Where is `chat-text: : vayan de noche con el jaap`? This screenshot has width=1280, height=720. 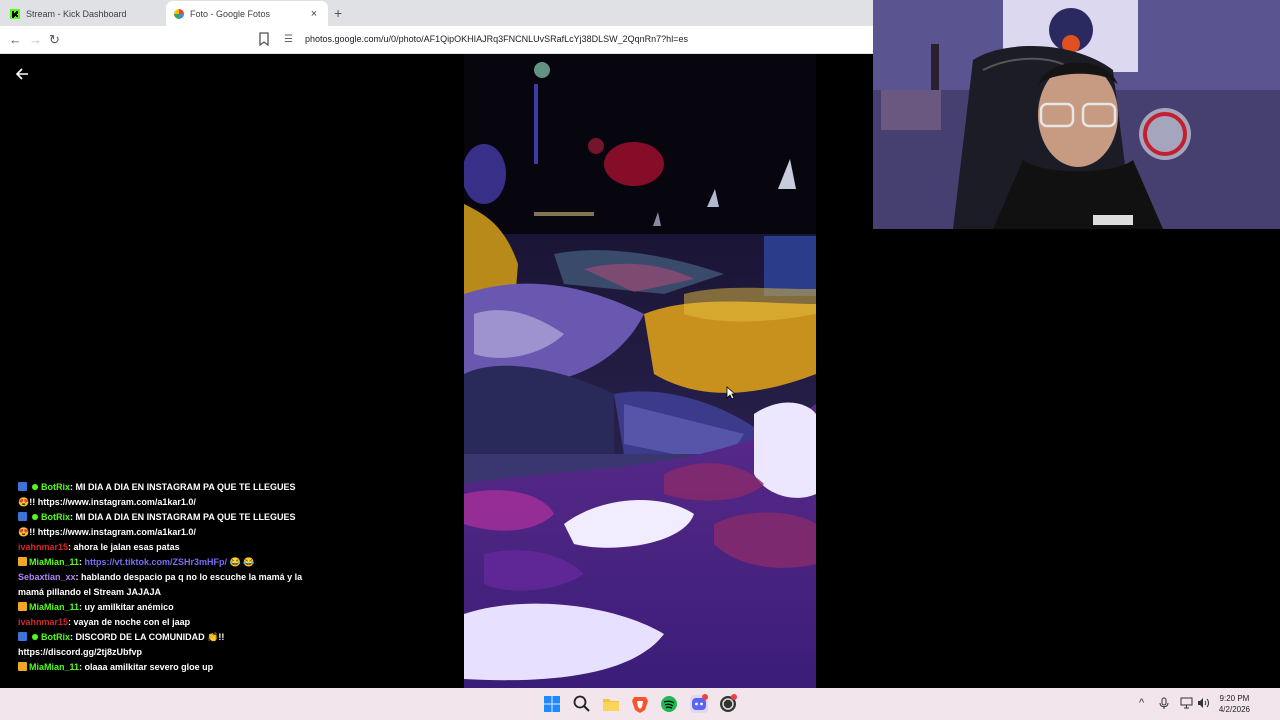
chat-text: : vayan de noche con el jaap is located at coordinates (129, 622).